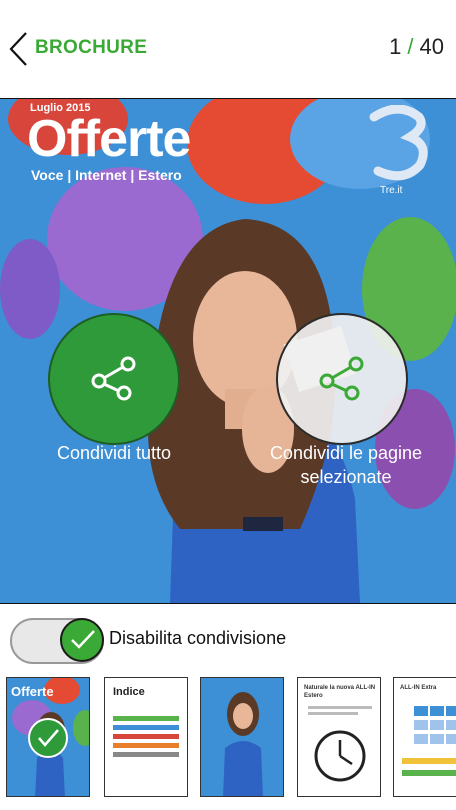 The height and width of the screenshot is (810, 456). I want to click on thumbnail-page-4: Naturale la nuova ALL-IN Estero, so click(339, 737).